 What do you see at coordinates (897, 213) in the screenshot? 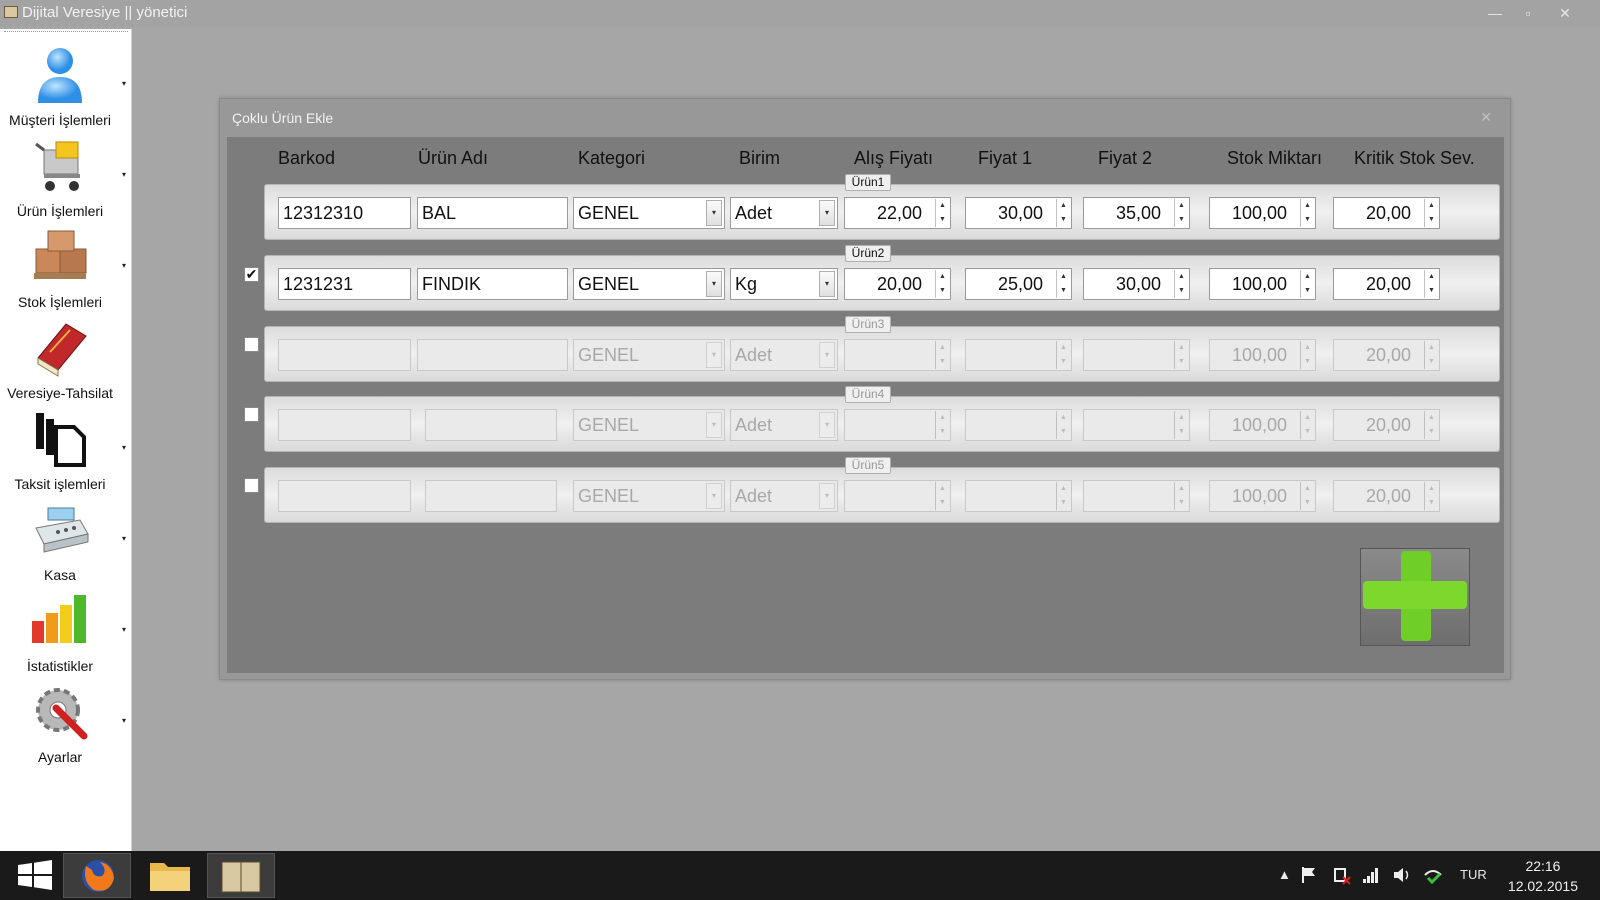
I see `purchase-price-stepper: 22,00 ▲ ▼` at bounding box center [897, 213].